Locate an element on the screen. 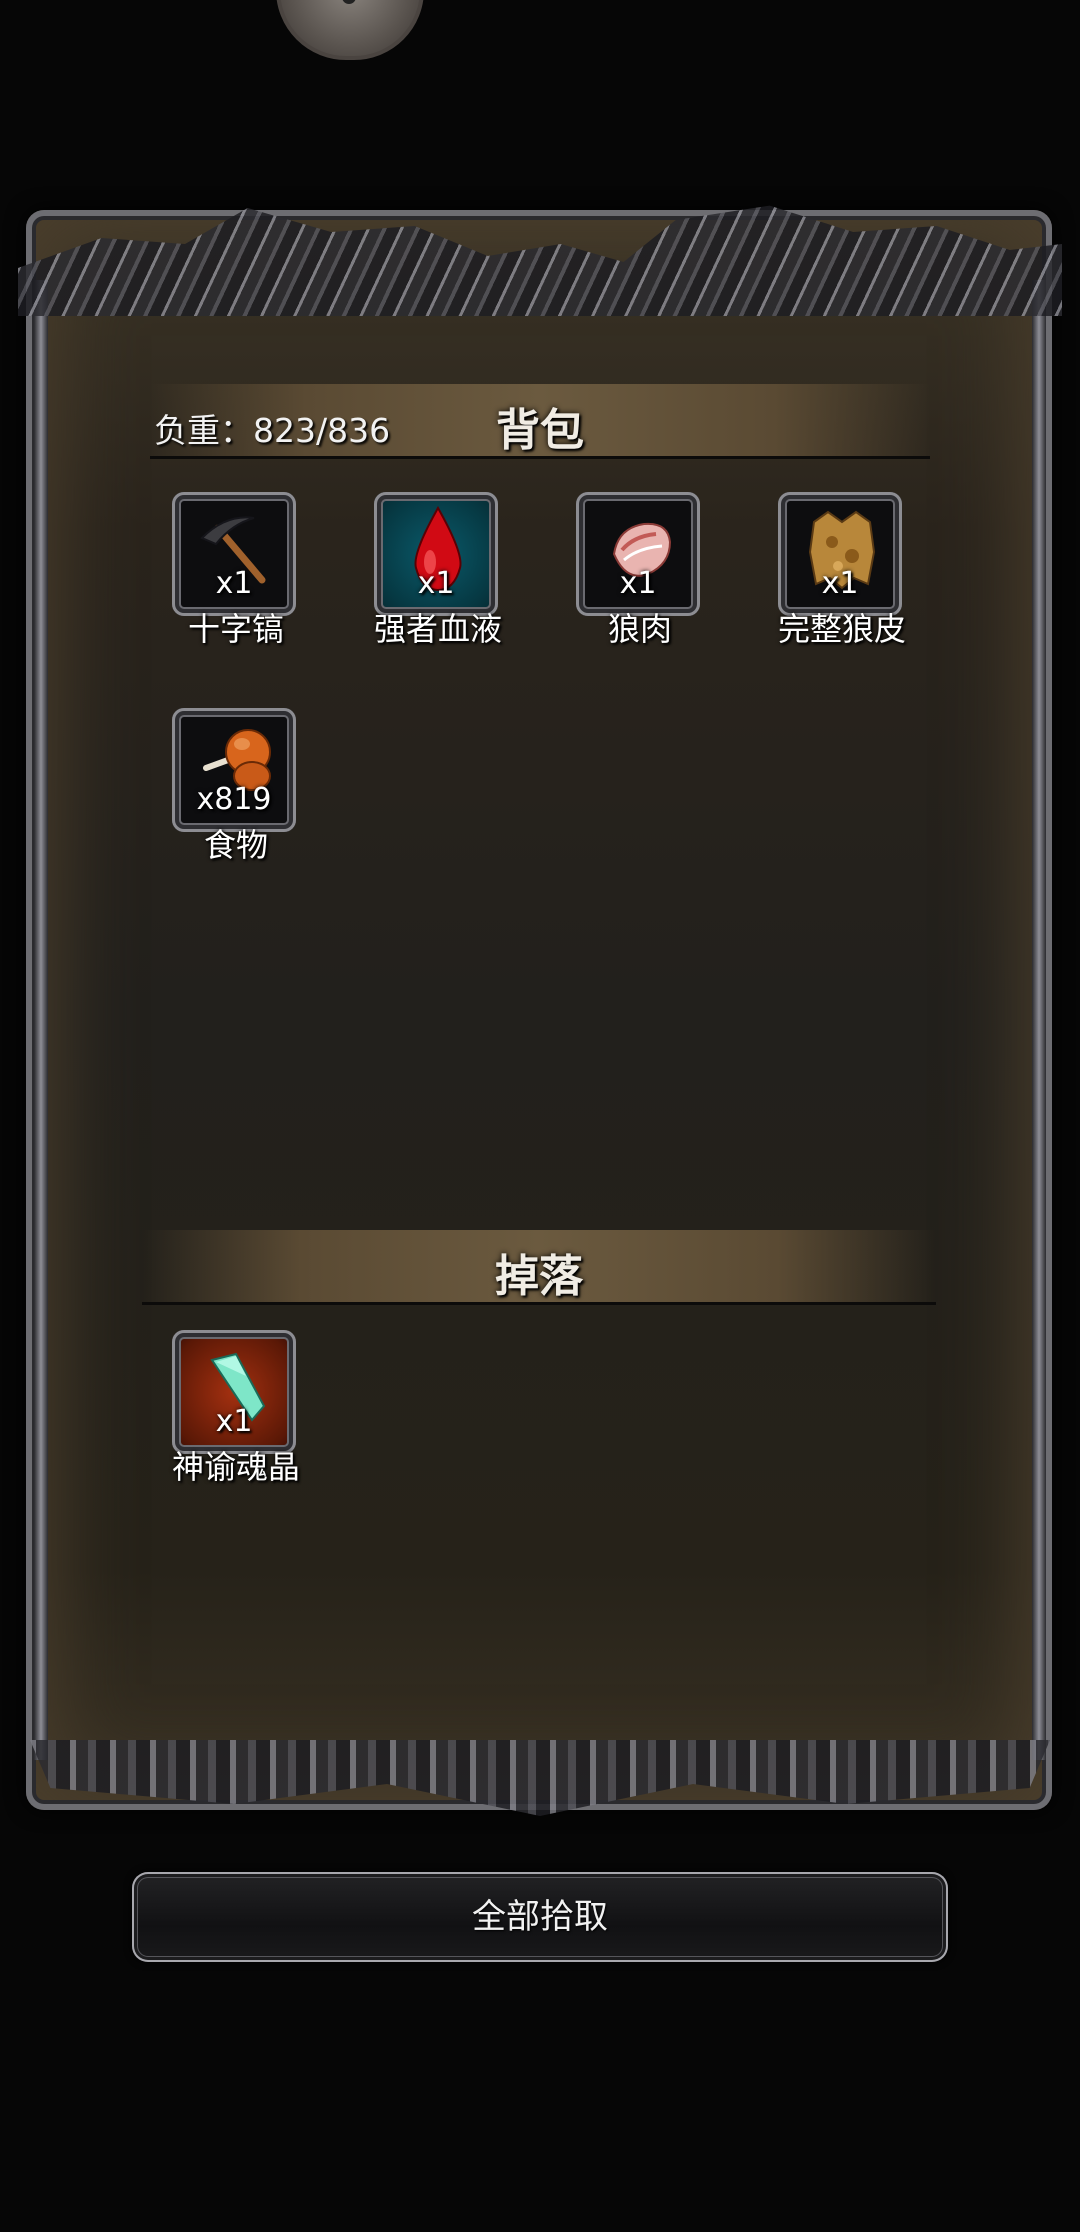 The image size is (1080, 2232). frame-border-right is located at coordinates (1039, 1020).